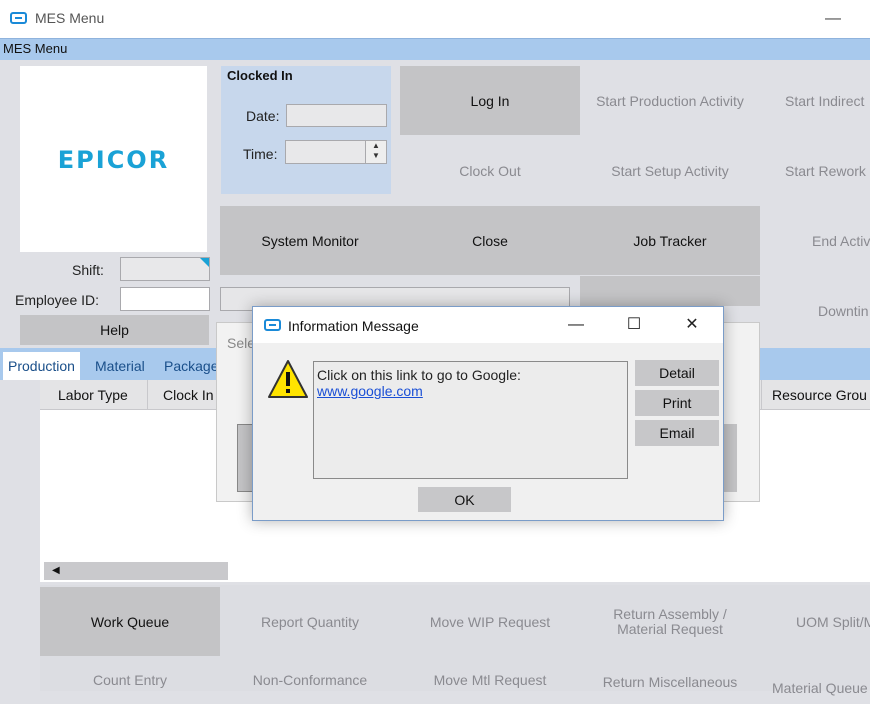 The width and height of the screenshot is (870, 704). Describe the element at coordinates (136, 571) in the screenshot. I see `scroll-left-icon: ◀` at that location.